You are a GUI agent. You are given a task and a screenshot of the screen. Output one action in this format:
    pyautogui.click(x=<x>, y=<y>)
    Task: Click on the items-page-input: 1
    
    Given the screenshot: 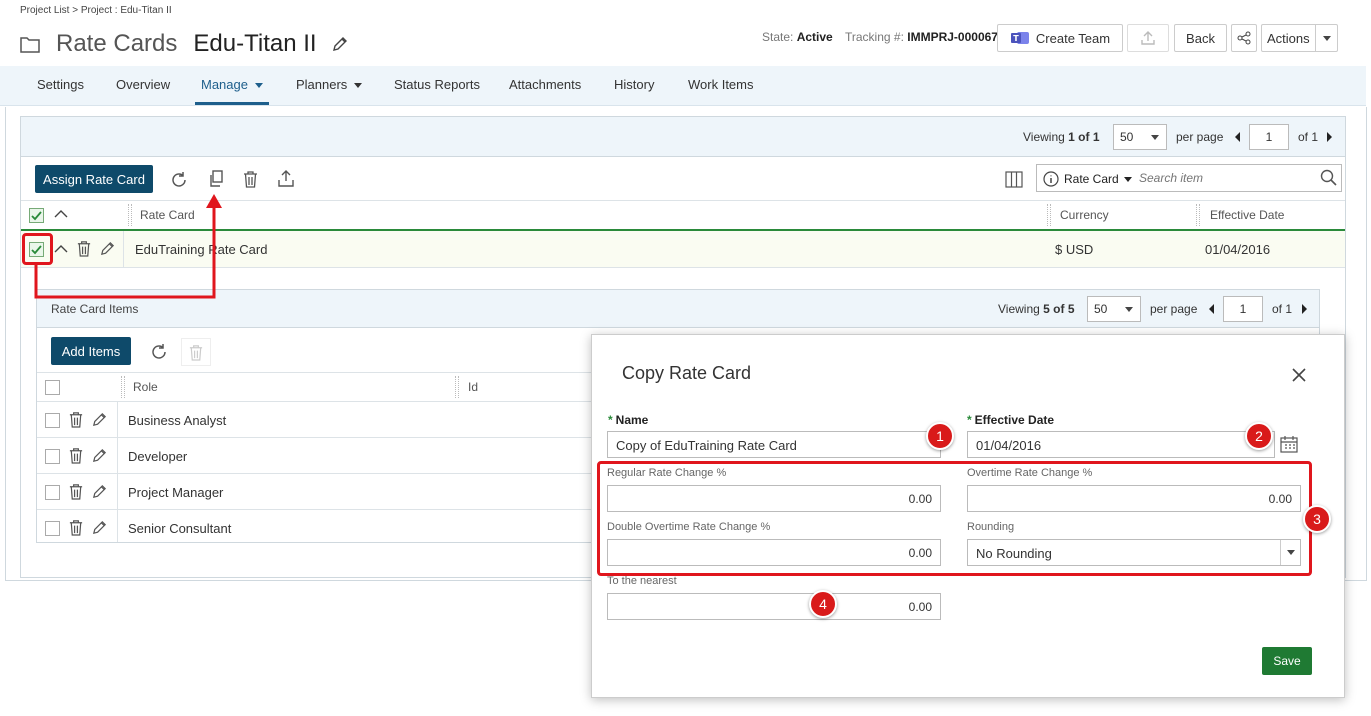 What is the action you would take?
    pyautogui.click(x=1243, y=309)
    